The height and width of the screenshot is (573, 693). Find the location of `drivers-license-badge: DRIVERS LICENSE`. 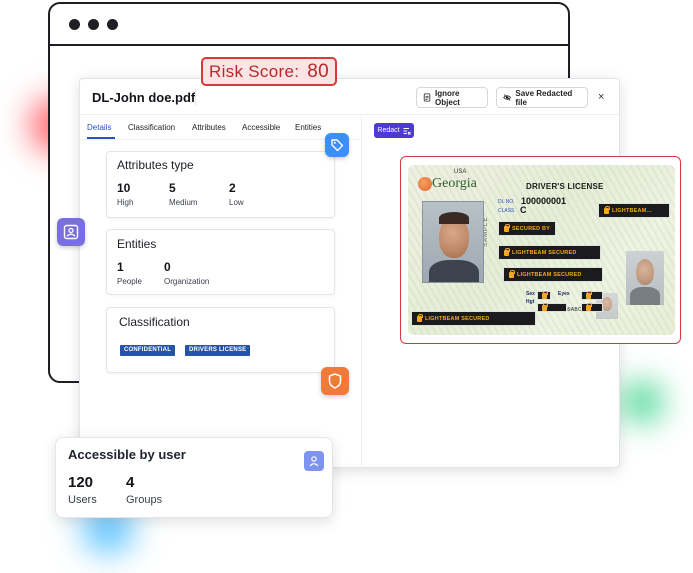

drivers-license-badge: DRIVERS LICENSE is located at coordinates (218, 350).